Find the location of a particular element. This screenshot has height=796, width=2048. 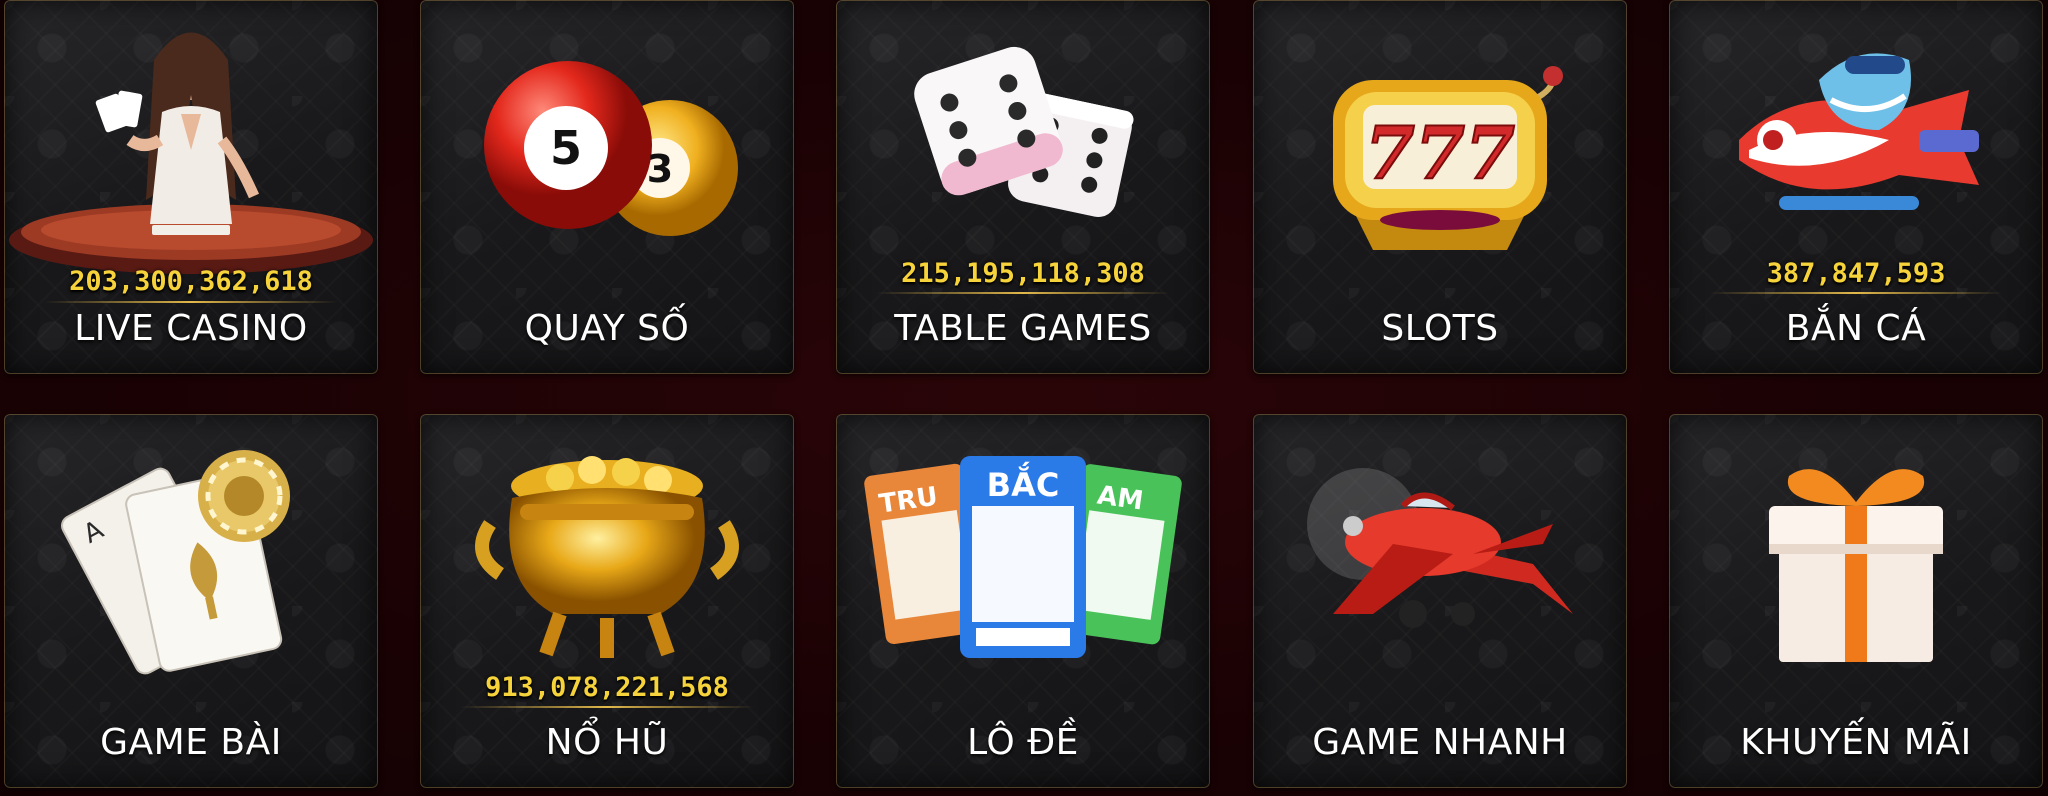

category-label: TABLE GAMES is located at coordinates (1023, 328).